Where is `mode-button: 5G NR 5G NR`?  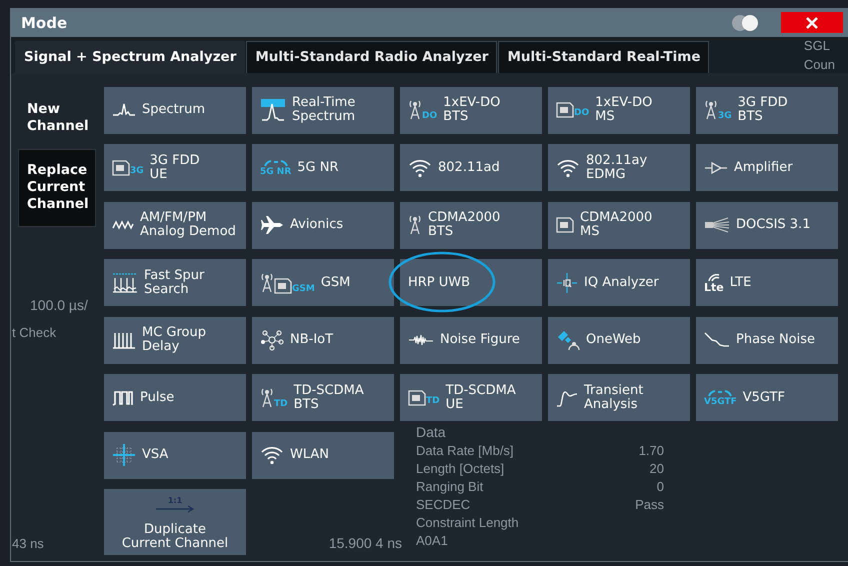 mode-button: 5G NR 5G NR is located at coordinates (323, 167).